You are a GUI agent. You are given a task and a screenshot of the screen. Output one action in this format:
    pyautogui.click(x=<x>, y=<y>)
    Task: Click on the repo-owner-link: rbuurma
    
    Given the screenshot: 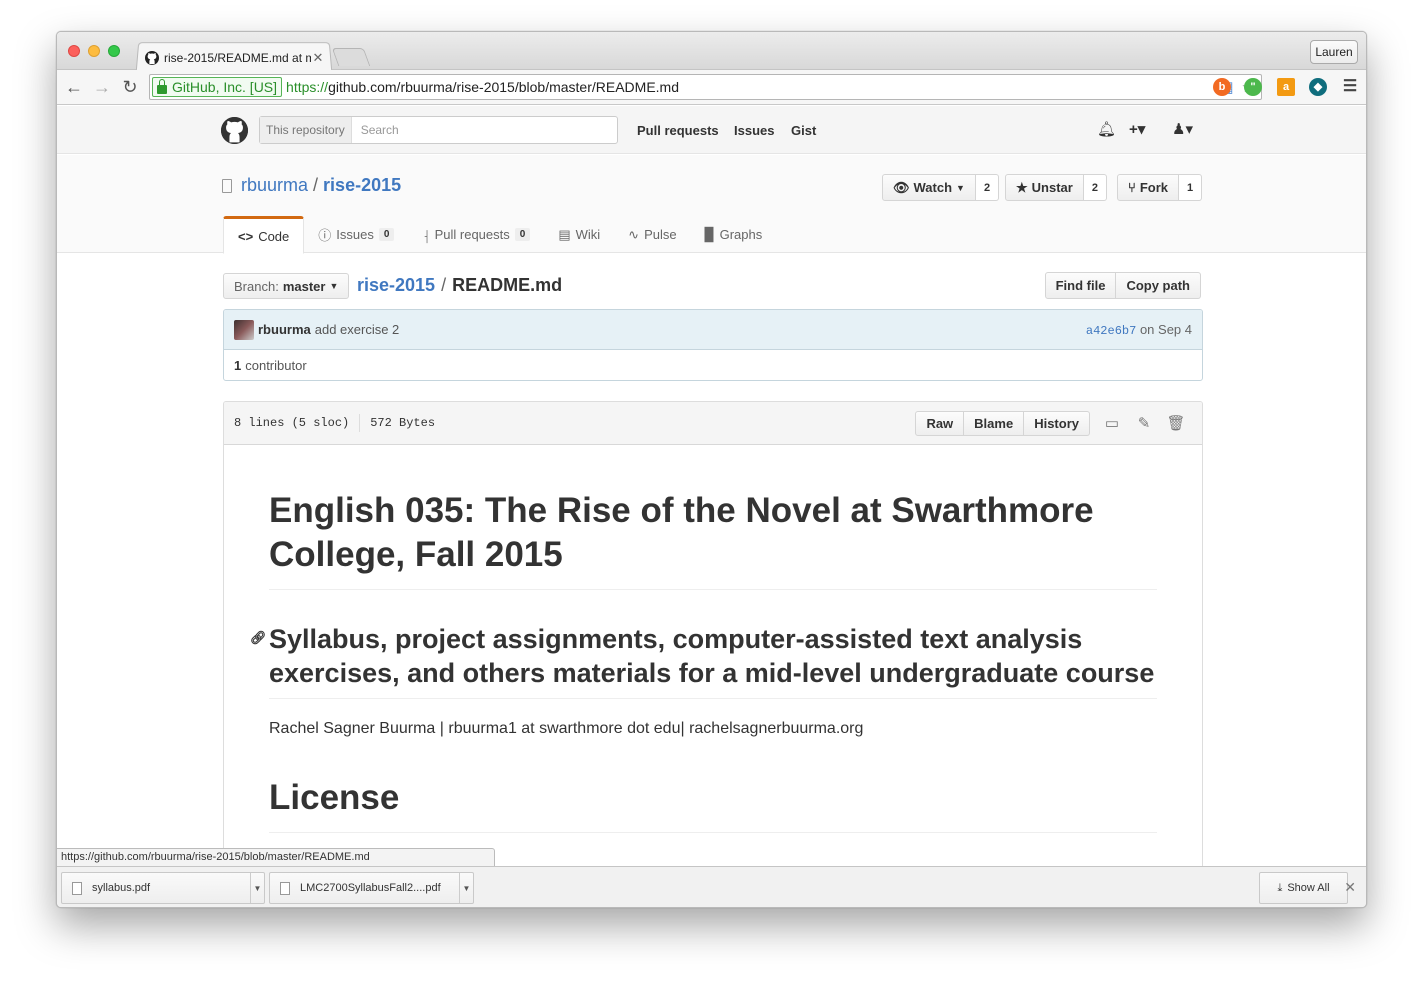 What is the action you would take?
    pyautogui.click(x=274, y=185)
    